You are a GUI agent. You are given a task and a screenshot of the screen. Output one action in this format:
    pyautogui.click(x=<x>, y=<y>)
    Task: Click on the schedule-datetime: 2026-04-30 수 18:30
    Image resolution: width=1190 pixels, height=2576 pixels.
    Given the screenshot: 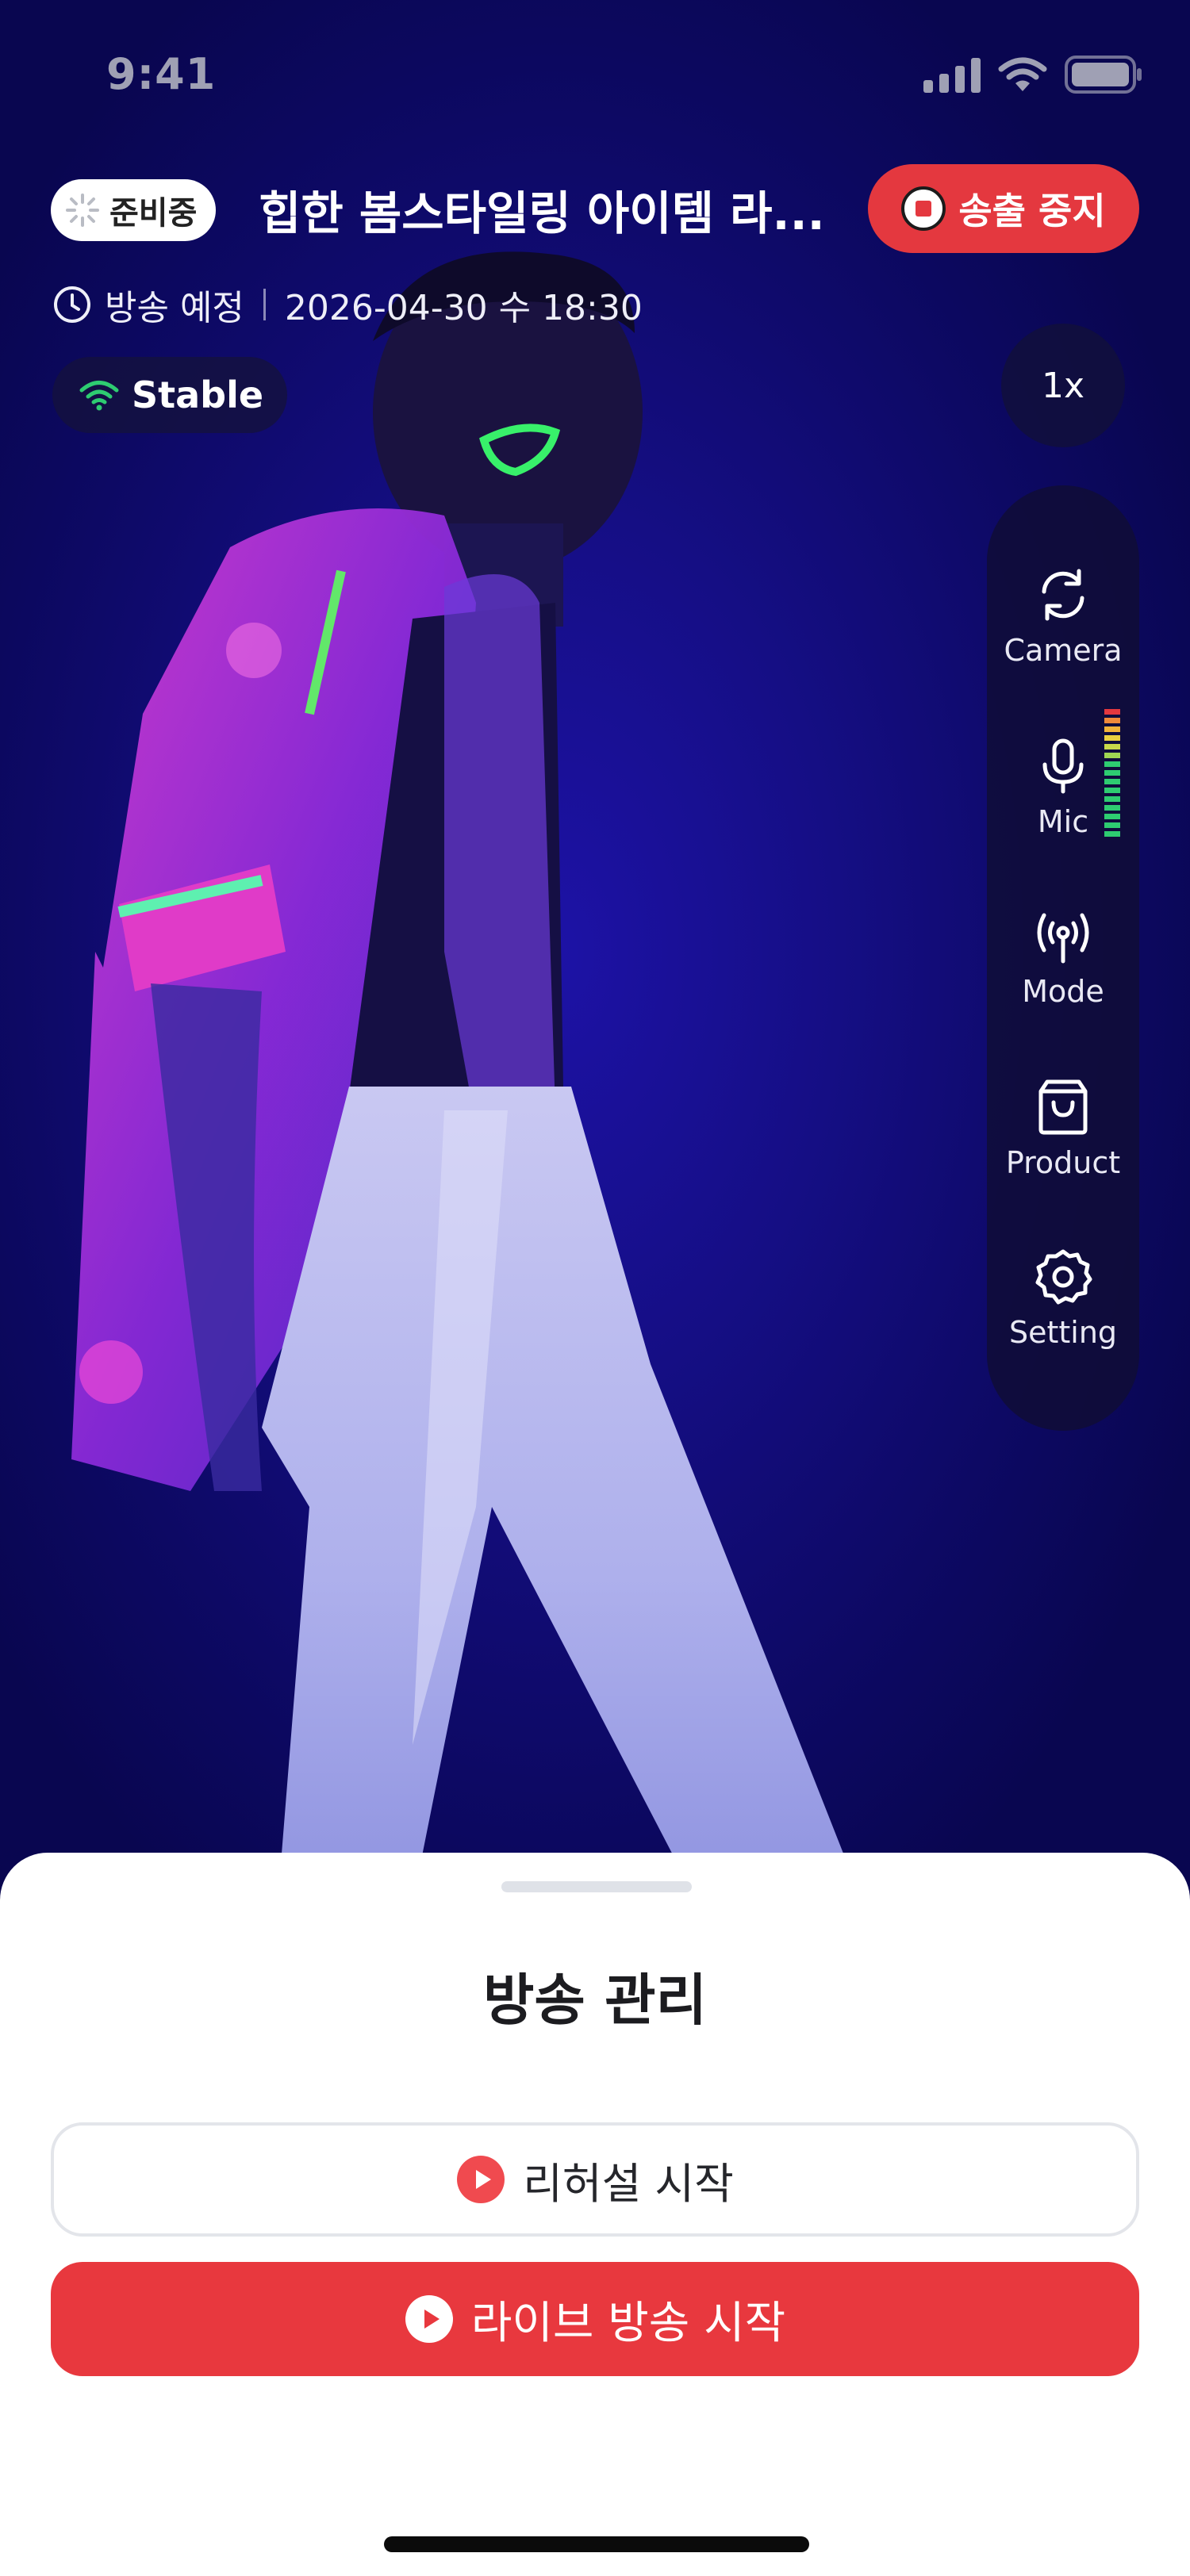 What is the action you would take?
    pyautogui.click(x=464, y=308)
    